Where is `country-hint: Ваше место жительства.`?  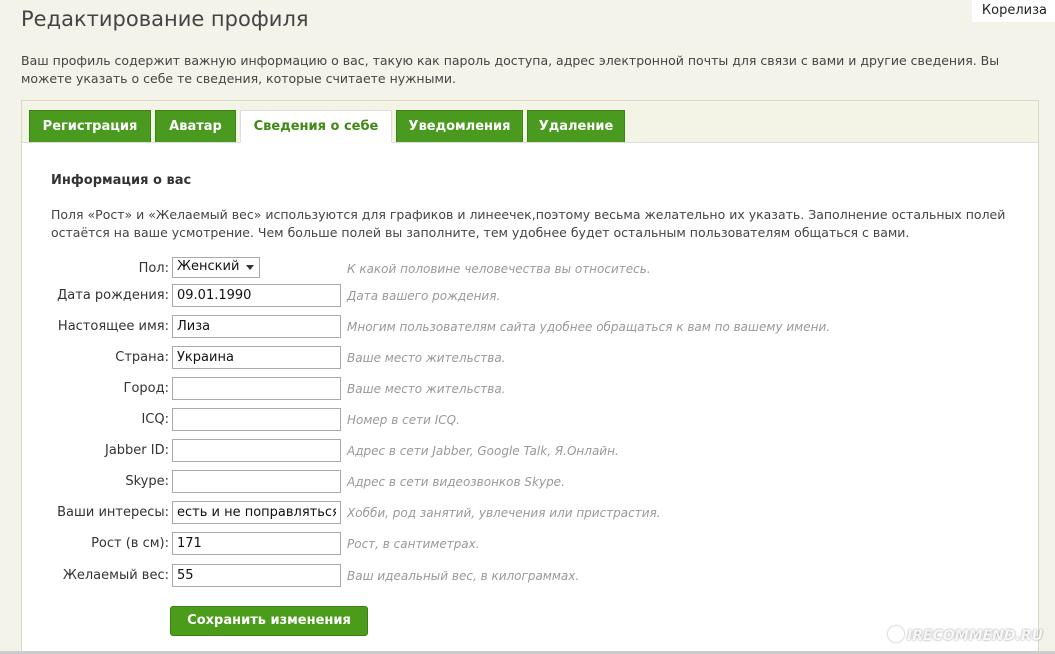
country-hint: Ваше место жительства. is located at coordinates (426, 358).